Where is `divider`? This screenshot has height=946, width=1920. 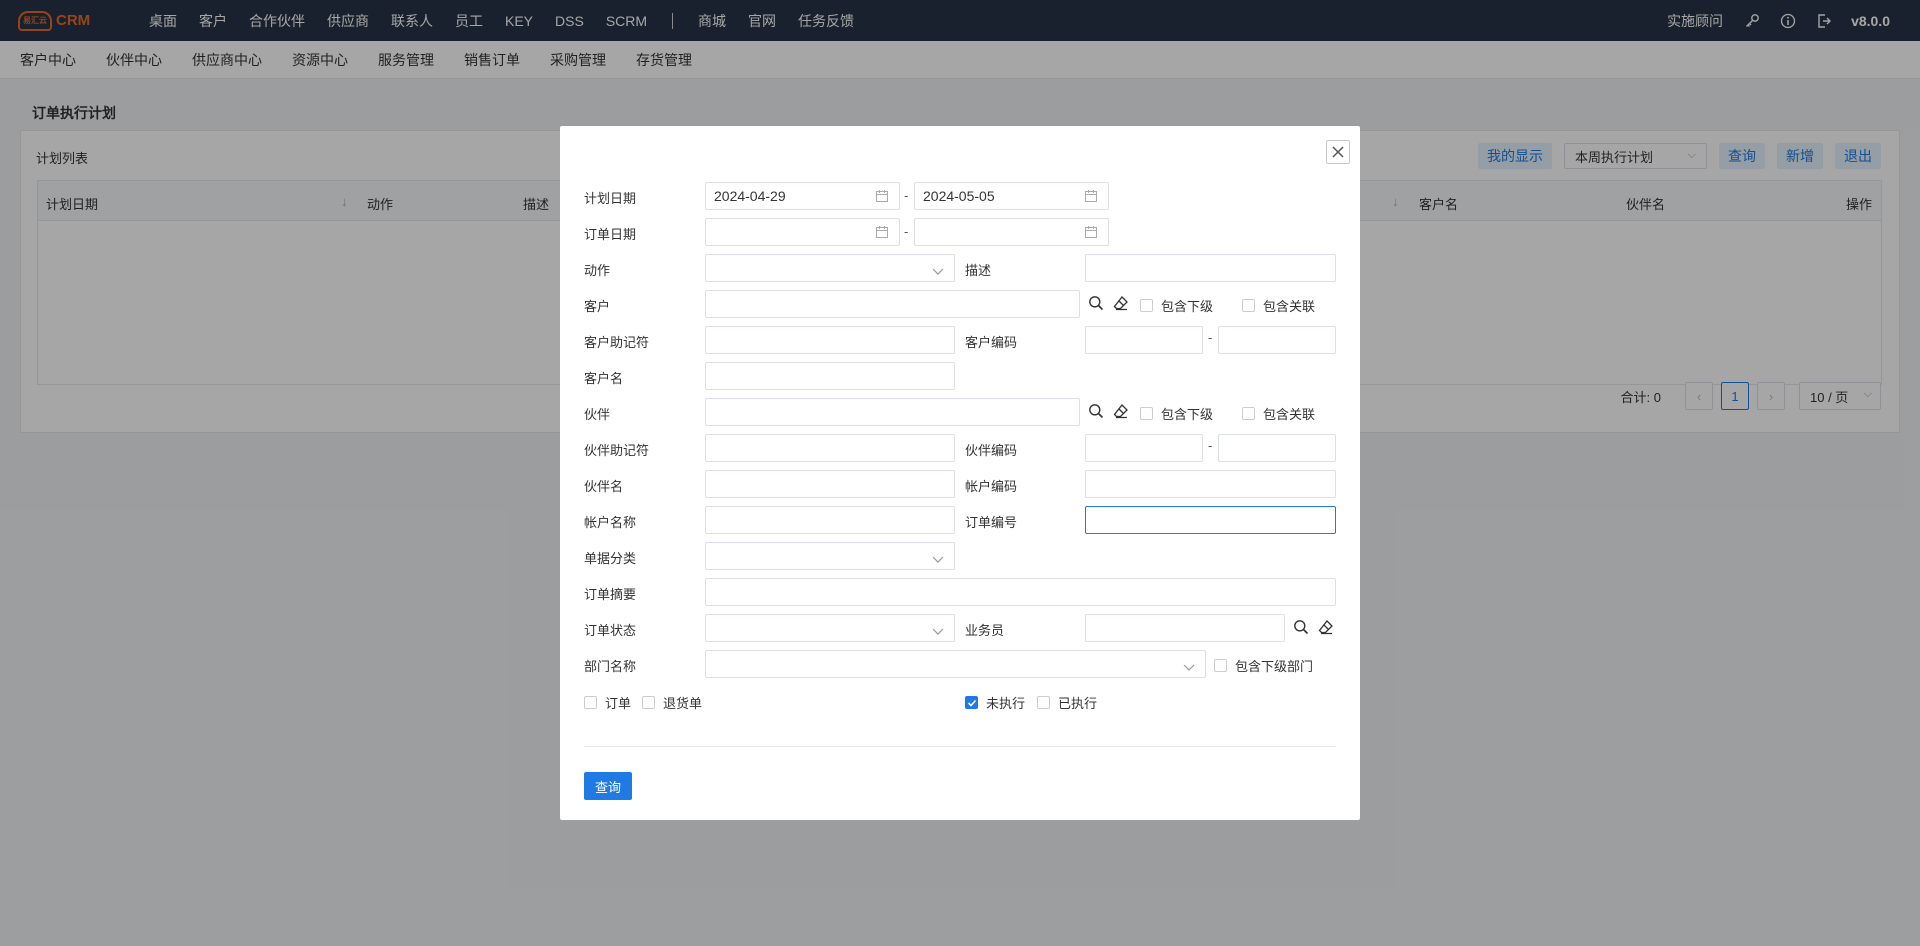 divider is located at coordinates (960, 746).